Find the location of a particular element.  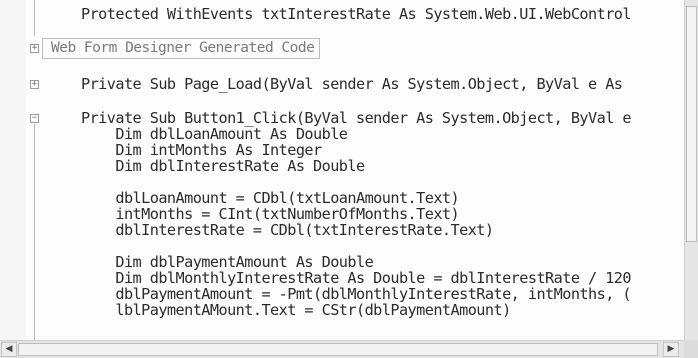

vertical-scrollbar is located at coordinates (691, 170).